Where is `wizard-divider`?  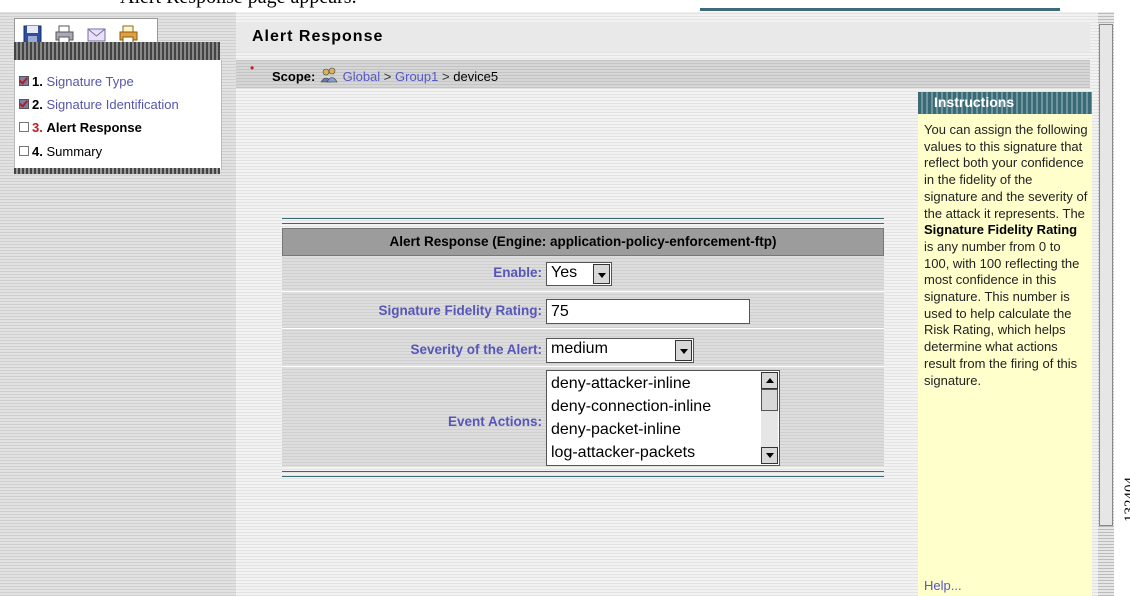 wizard-divider is located at coordinates (117, 171).